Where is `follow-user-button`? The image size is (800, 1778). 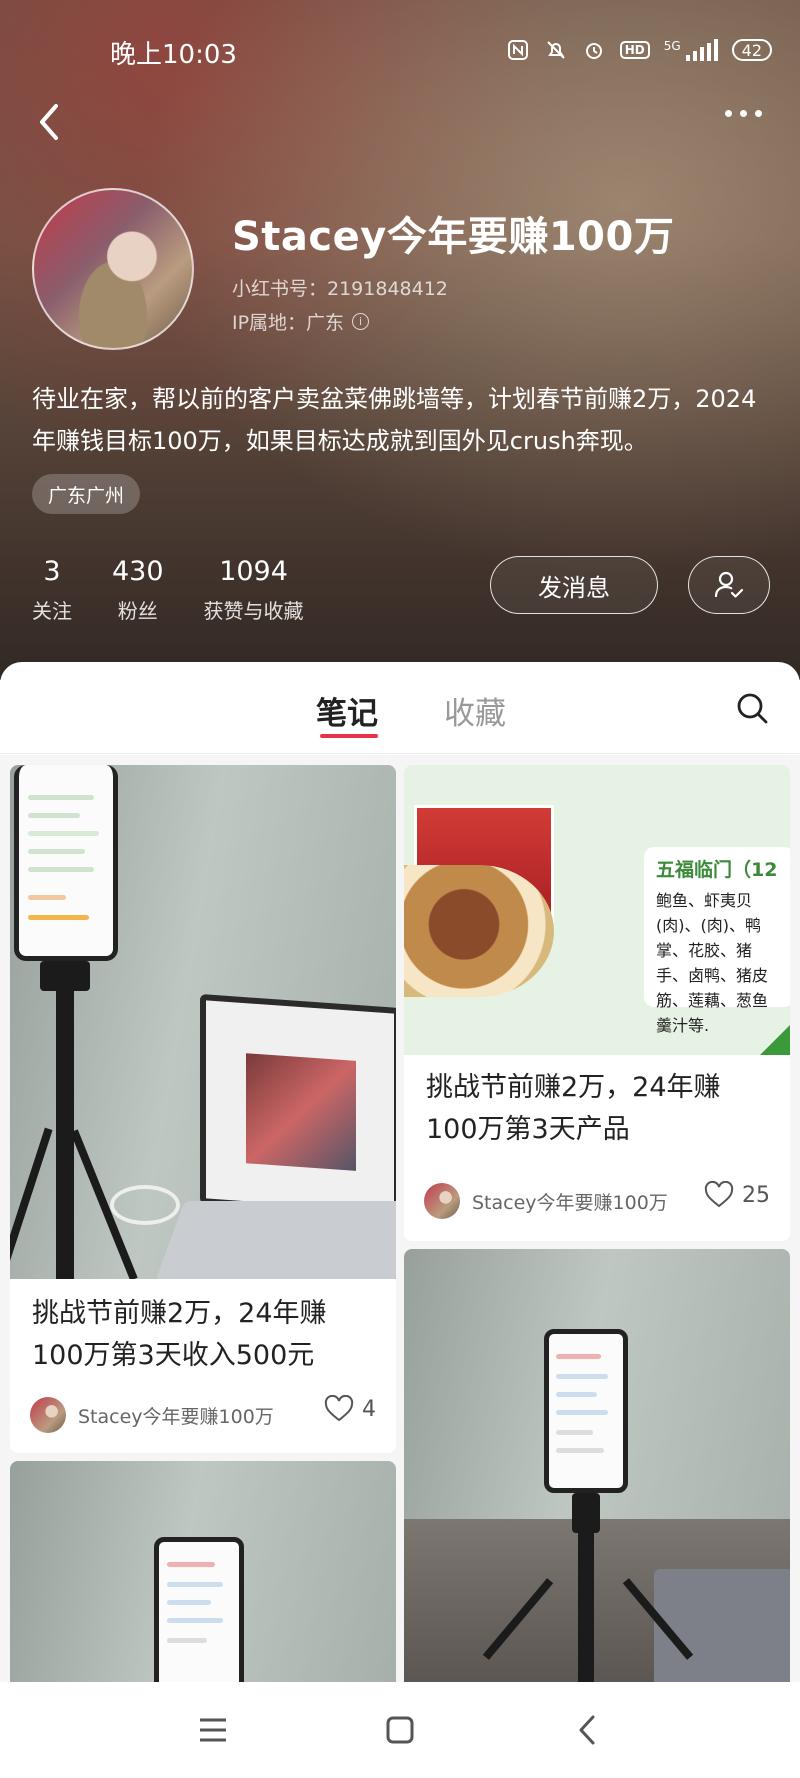
follow-user-button is located at coordinates (729, 585).